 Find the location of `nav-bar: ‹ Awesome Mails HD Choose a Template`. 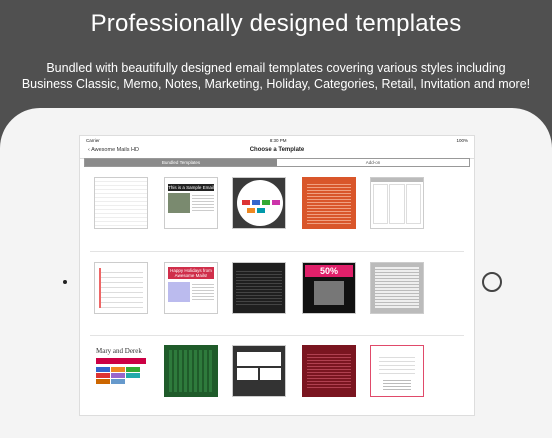

nav-bar: ‹ Awesome Mails HD Choose a Template is located at coordinates (277, 151).